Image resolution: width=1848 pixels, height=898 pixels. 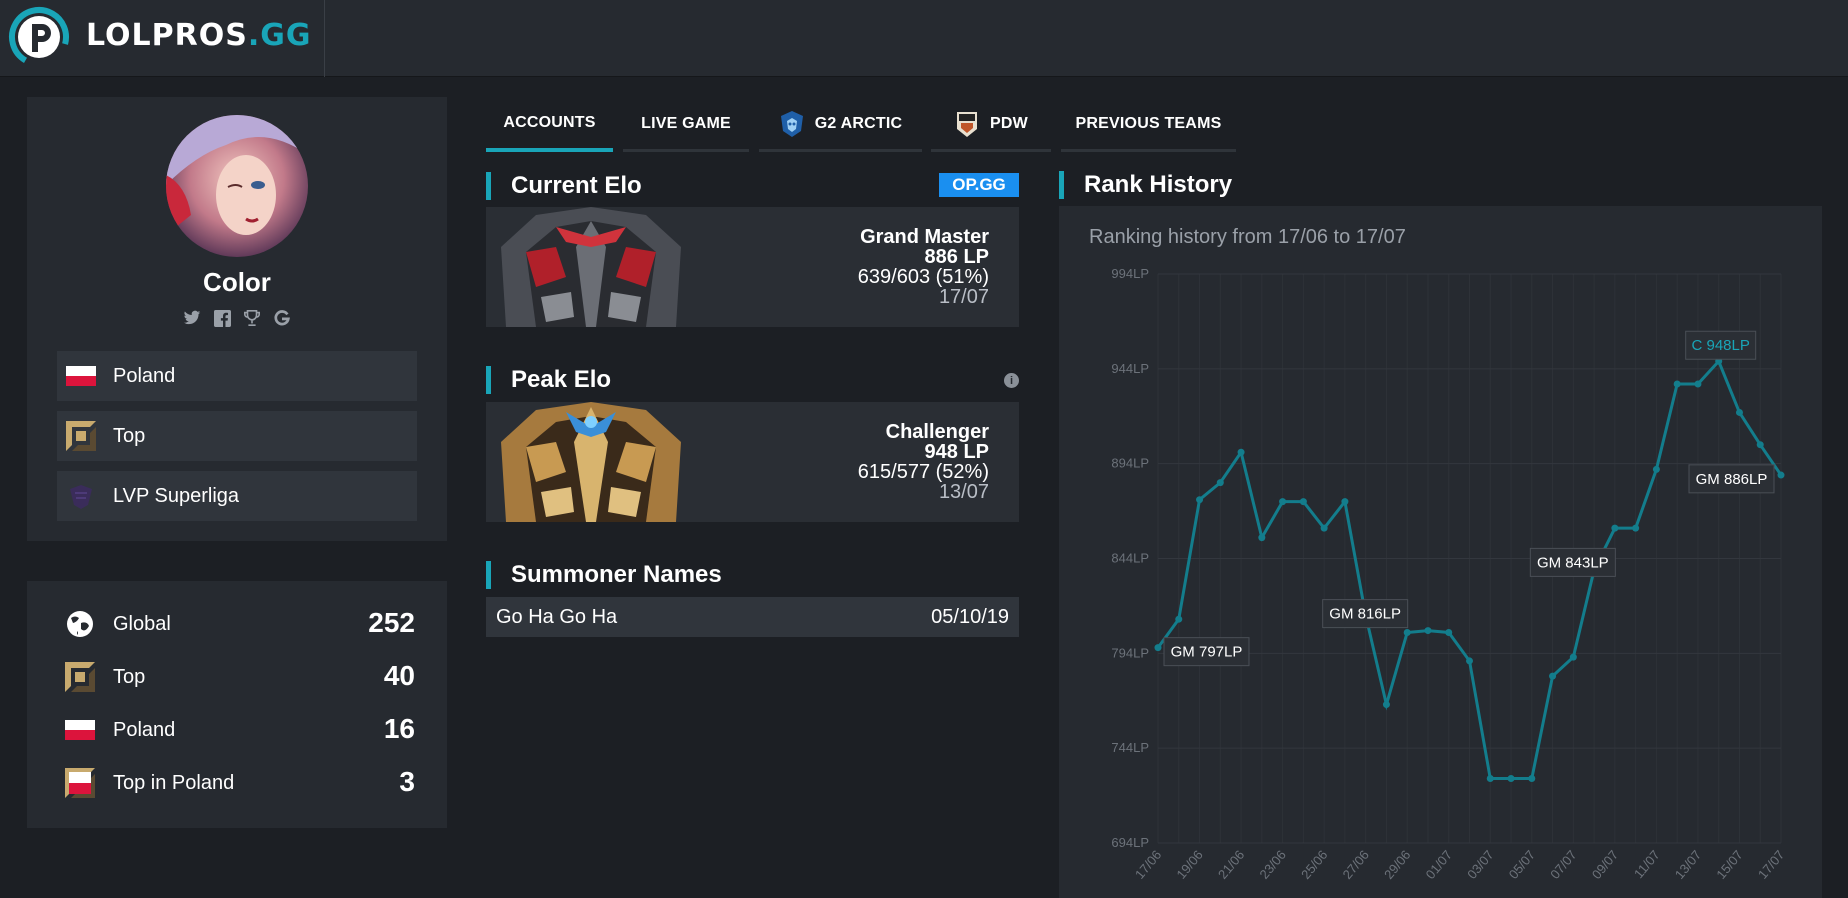 What do you see at coordinates (80, 783) in the screenshot?
I see `top-poland-icon` at bounding box center [80, 783].